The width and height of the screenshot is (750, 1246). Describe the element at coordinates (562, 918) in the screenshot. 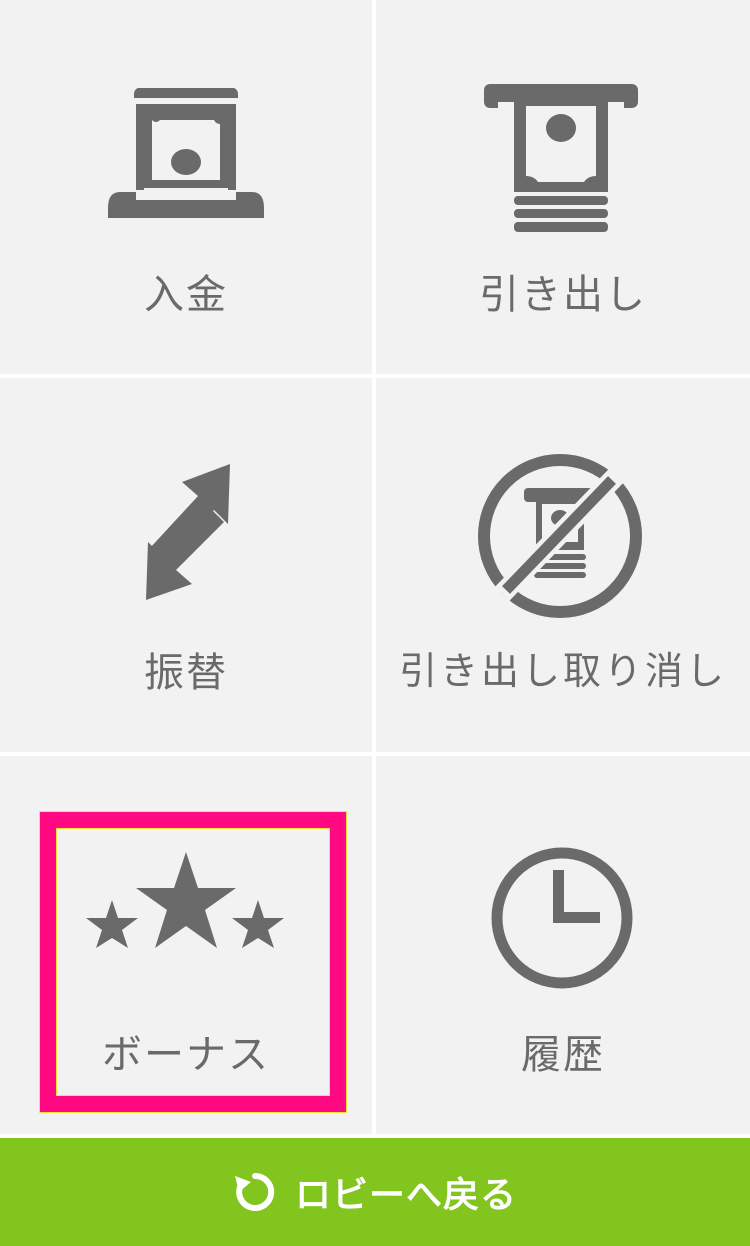

I see `clock-icon` at that location.